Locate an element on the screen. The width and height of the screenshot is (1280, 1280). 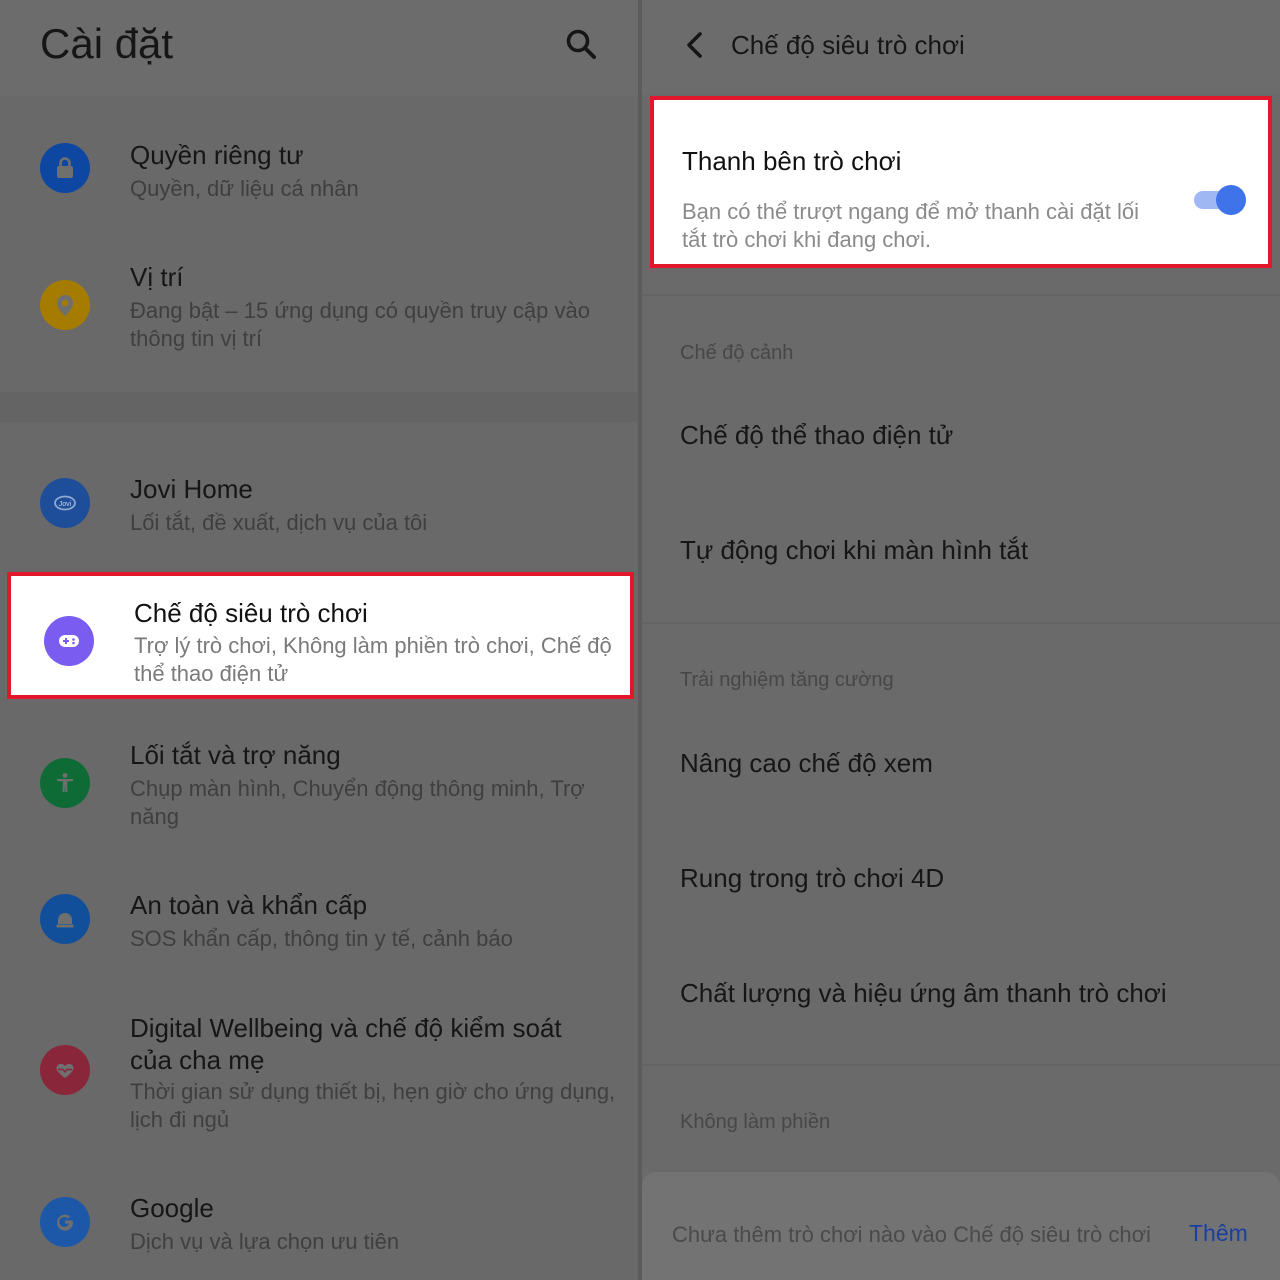
settings-item-title: Quyền riêng tư is located at coordinates (217, 155).